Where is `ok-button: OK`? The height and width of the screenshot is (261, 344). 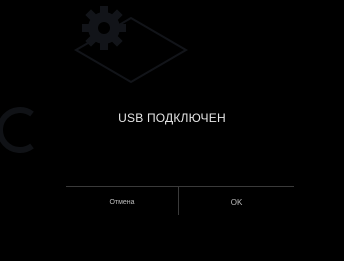
ok-button: OK is located at coordinates (236, 203).